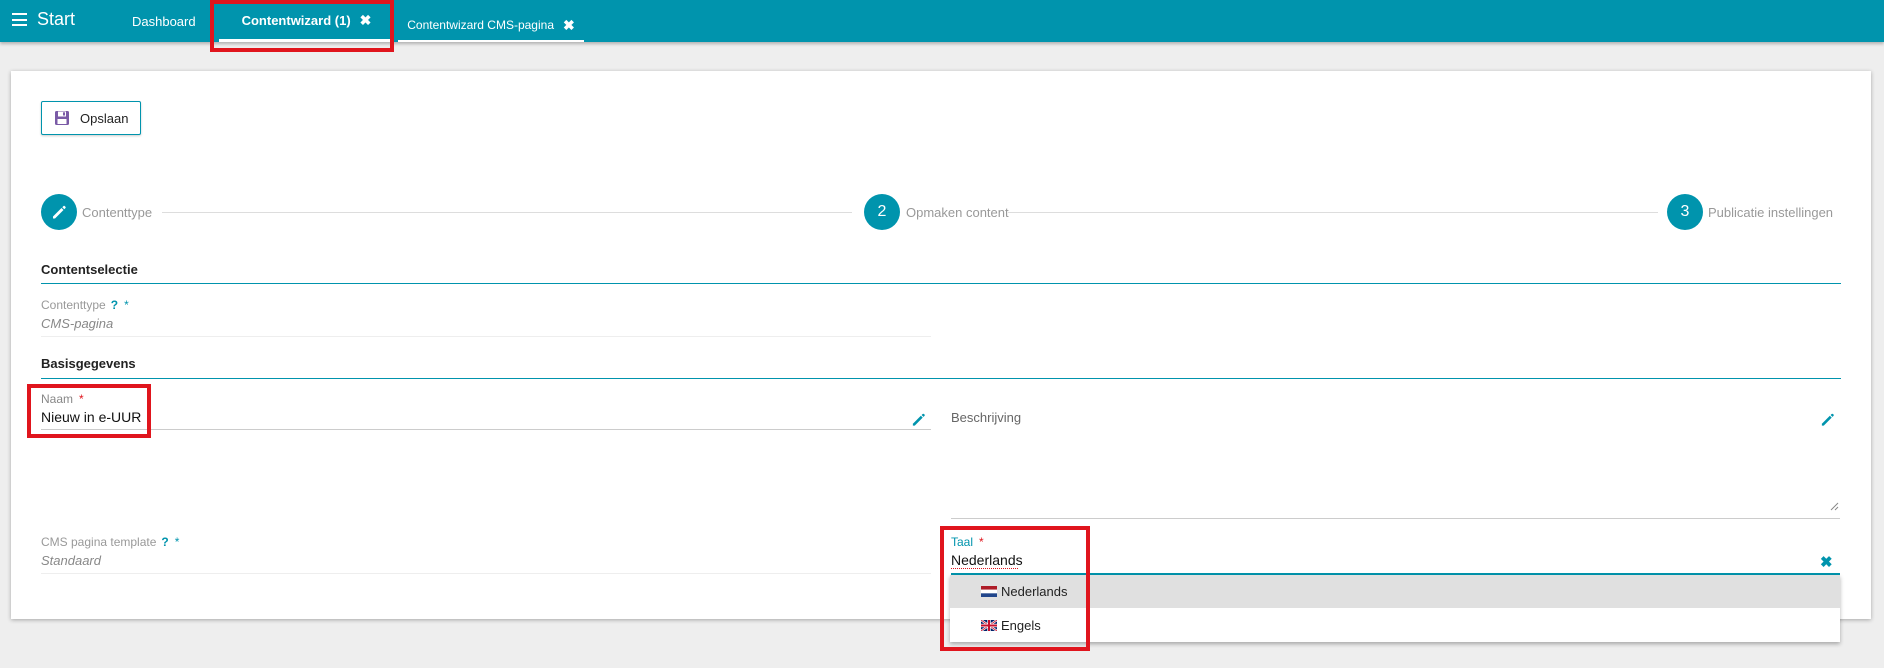 Image resolution: width=1884 pixels, height=668 pixels. I want to click on step-3-marker: 3, so click(1685, 212).